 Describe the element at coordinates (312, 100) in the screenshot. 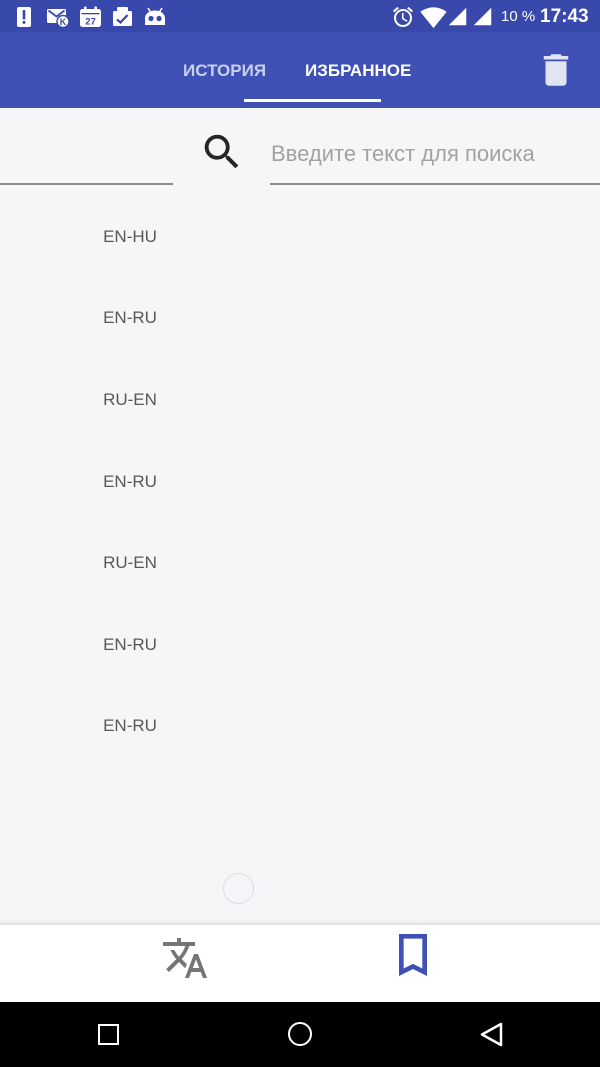

I see `tab-indicator` at that location.